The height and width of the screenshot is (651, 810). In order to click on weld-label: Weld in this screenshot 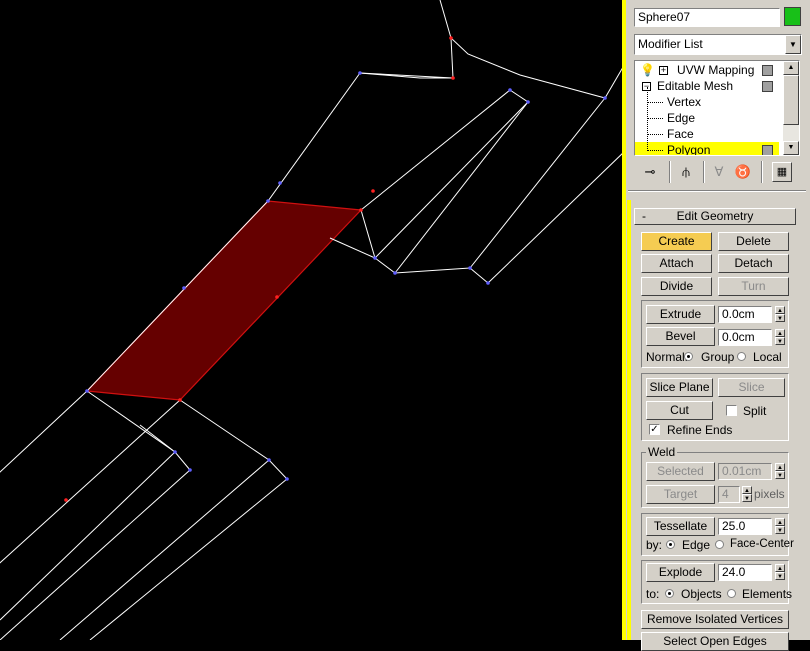, I will do `click(662, 452)`.